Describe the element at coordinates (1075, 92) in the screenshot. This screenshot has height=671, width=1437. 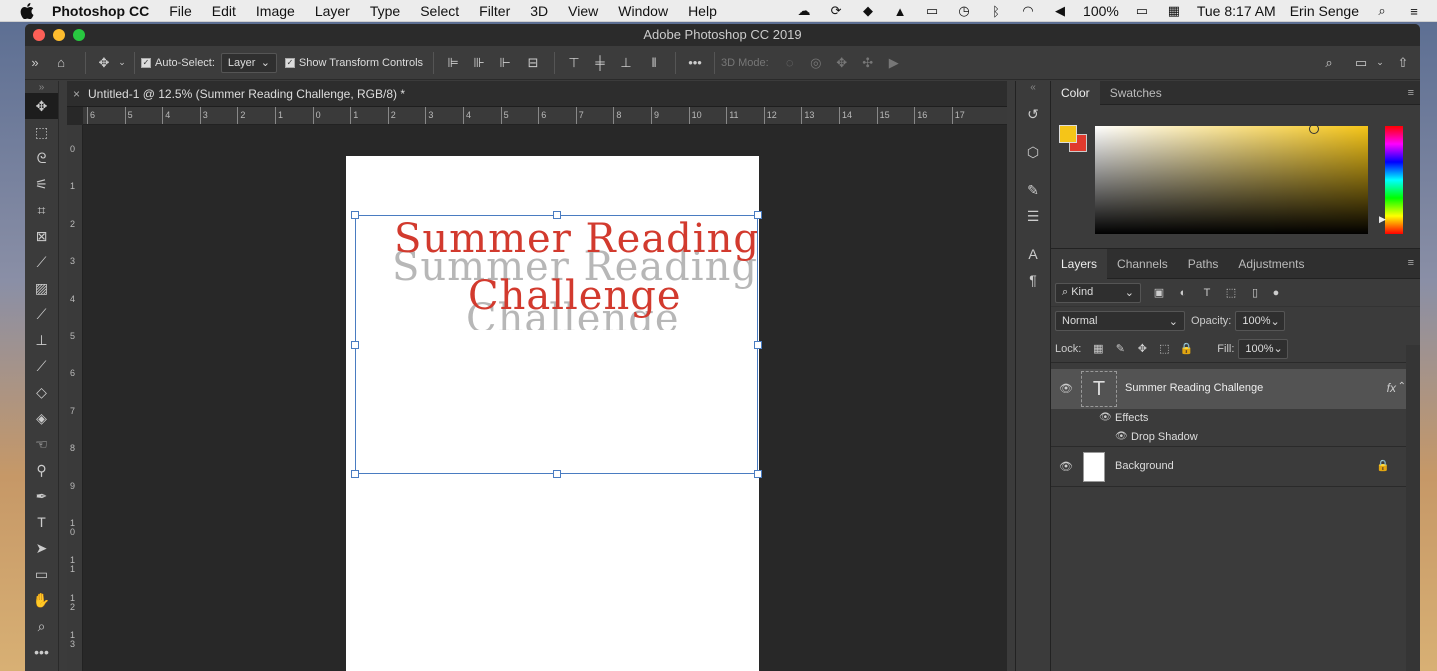
I see `tab-color: Color` at that location.